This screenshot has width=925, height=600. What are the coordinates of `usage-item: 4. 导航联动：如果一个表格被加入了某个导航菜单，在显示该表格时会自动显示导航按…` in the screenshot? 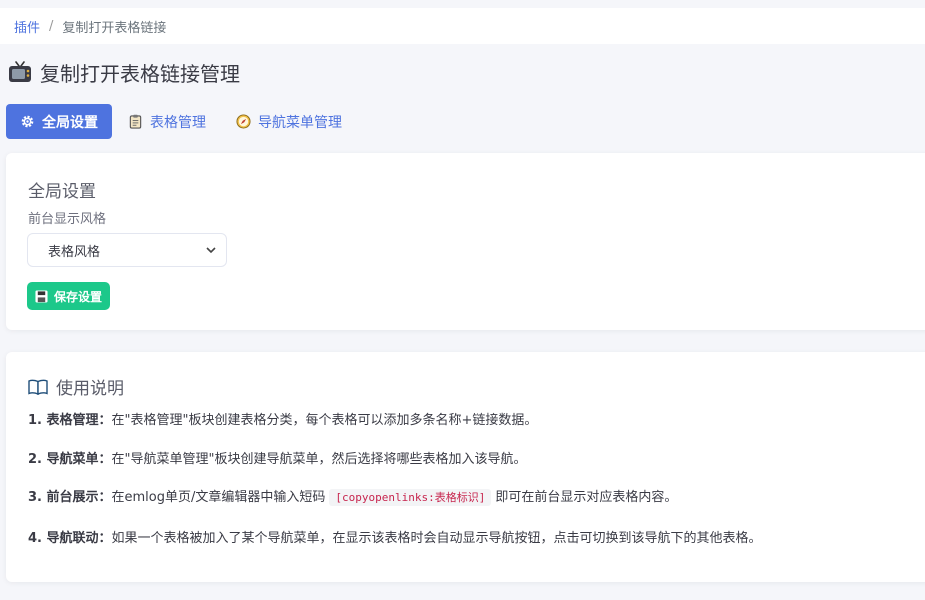 It's located at (395, 536).